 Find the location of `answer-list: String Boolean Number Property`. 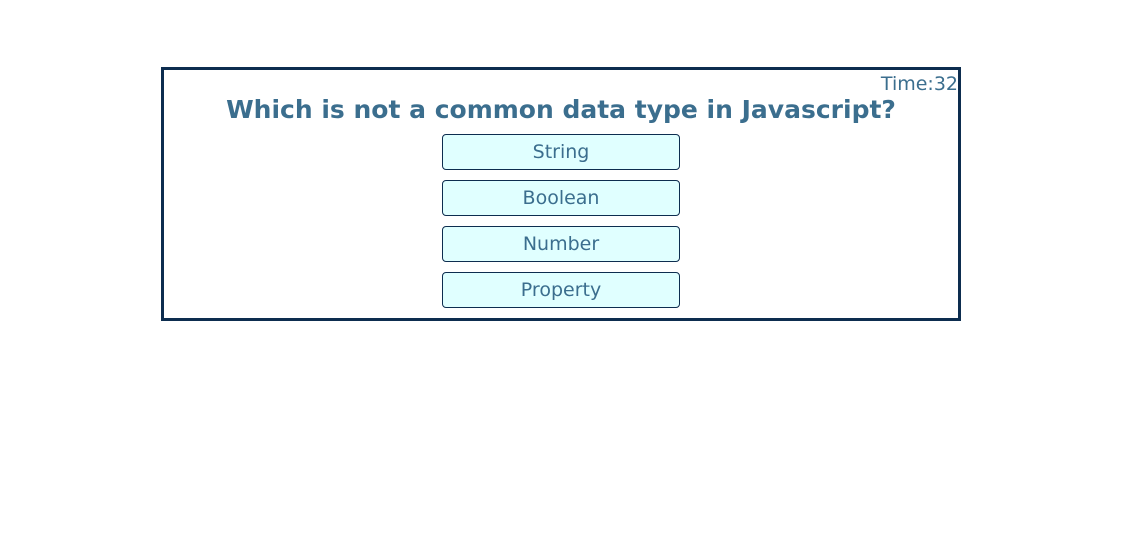

answer-list: String Boolean Number Property is located at coordinates (561, 226).